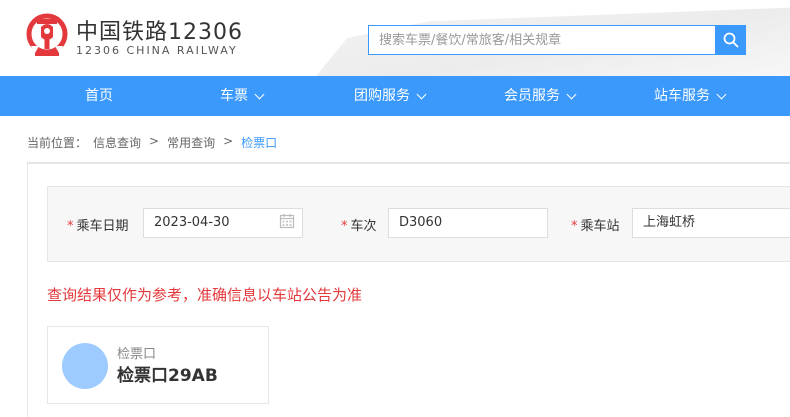 This screenshot has width=790, height=417. I want to click on nav-item-group-service: 团购服务, so click(390, 96).